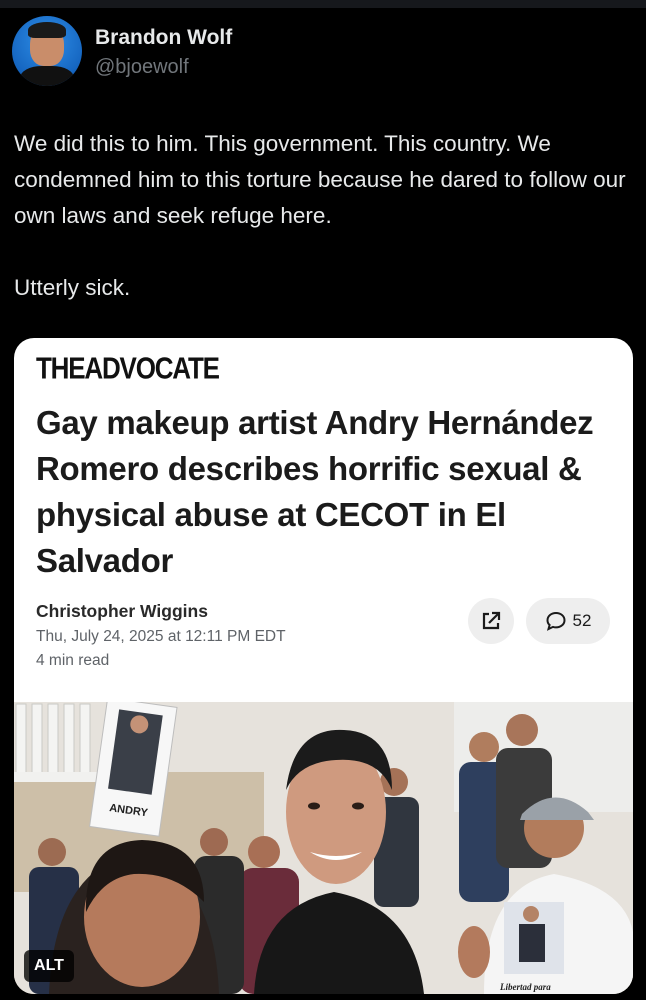 The width and height of the screenshot is (646, 1000). I want to click on article-author: Christopher Wiggins, so click(122, 611).